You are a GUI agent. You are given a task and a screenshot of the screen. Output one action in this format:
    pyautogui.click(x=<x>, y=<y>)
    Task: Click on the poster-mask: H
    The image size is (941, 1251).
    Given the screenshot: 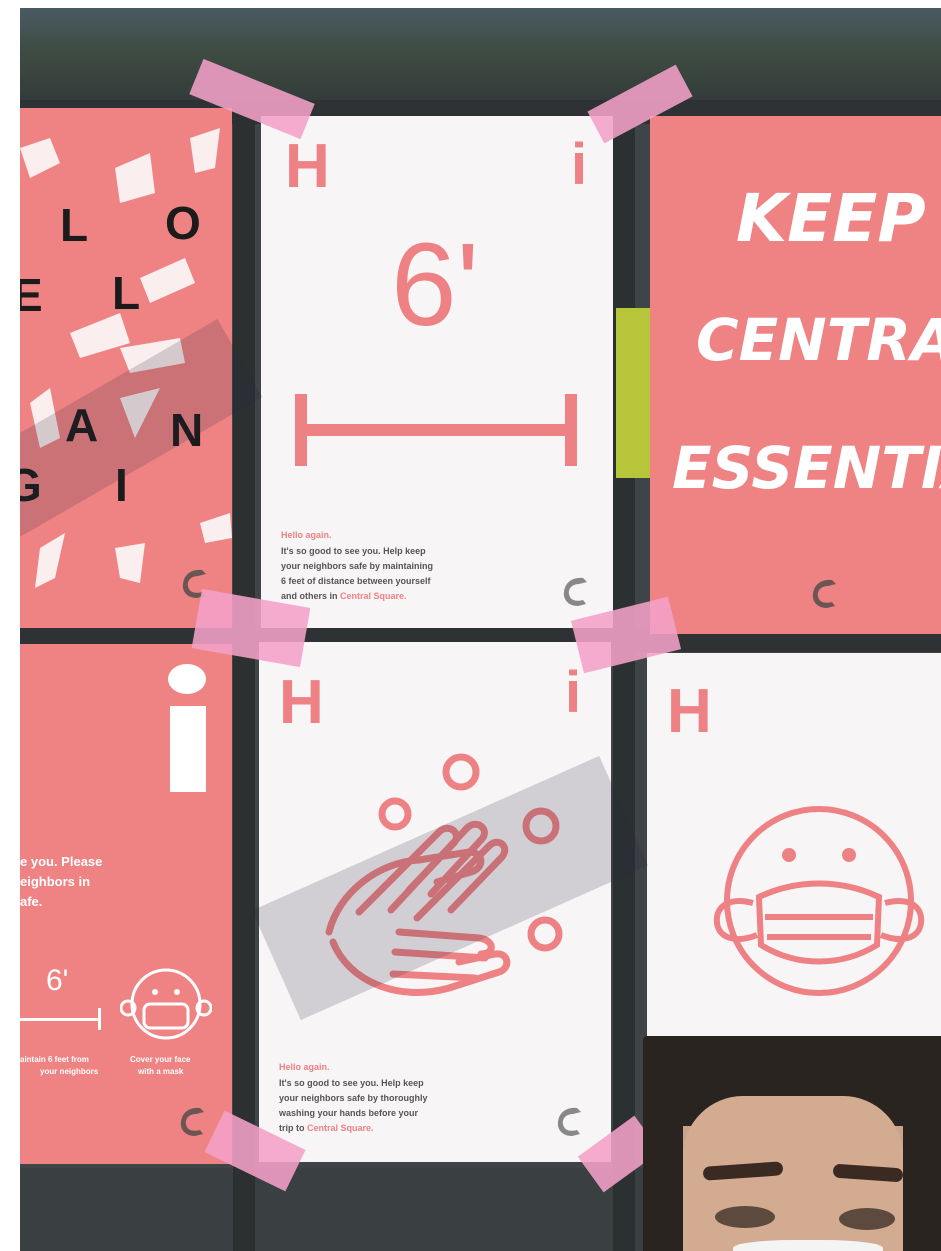 What is the action you would take?
    pyautogui.click(x=794, y=844)
    